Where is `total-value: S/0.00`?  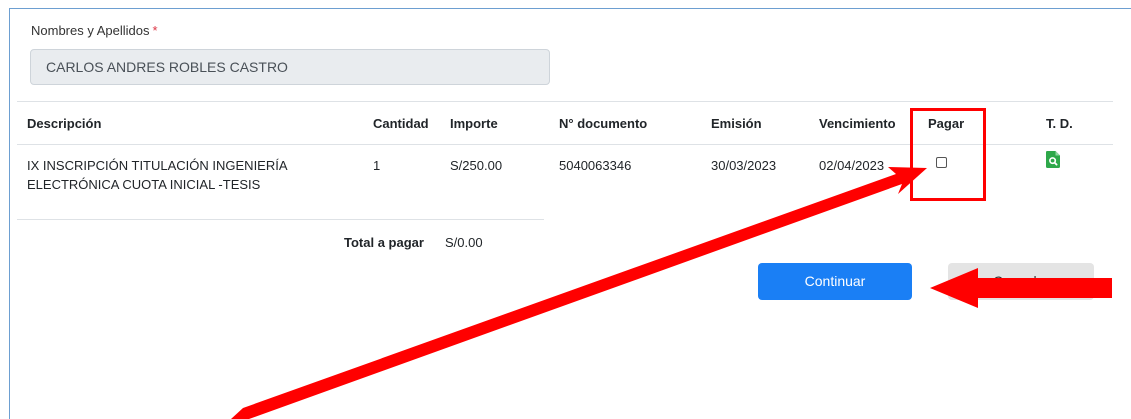 total-value: S/0.00 is located at coordinates (464, 242).